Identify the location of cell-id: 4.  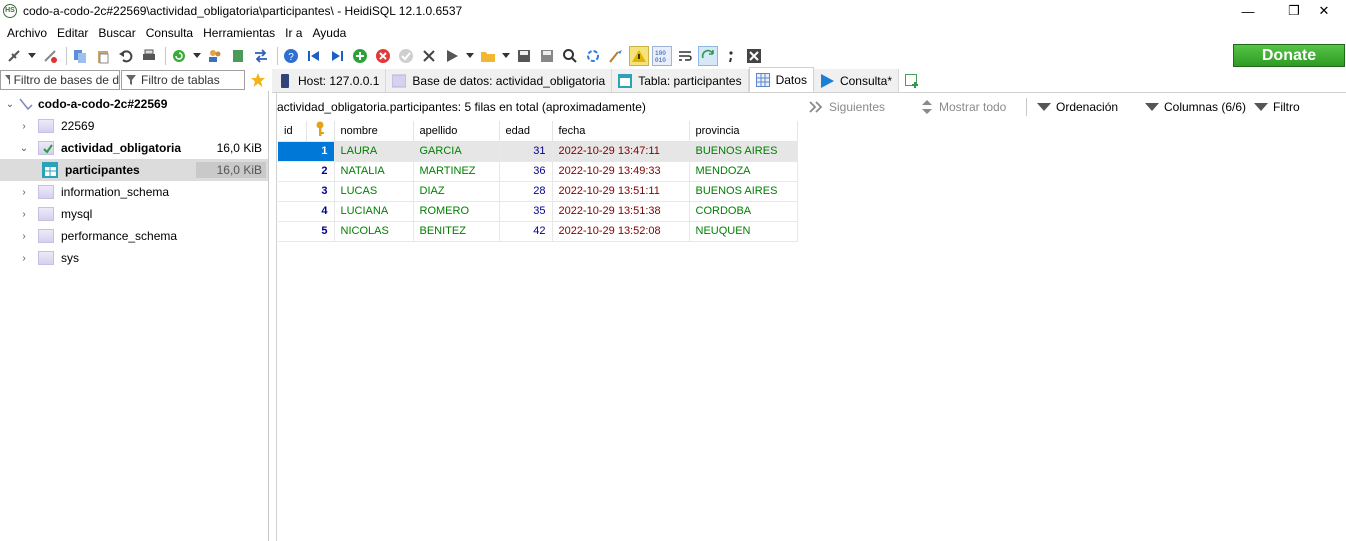
(306, 211).